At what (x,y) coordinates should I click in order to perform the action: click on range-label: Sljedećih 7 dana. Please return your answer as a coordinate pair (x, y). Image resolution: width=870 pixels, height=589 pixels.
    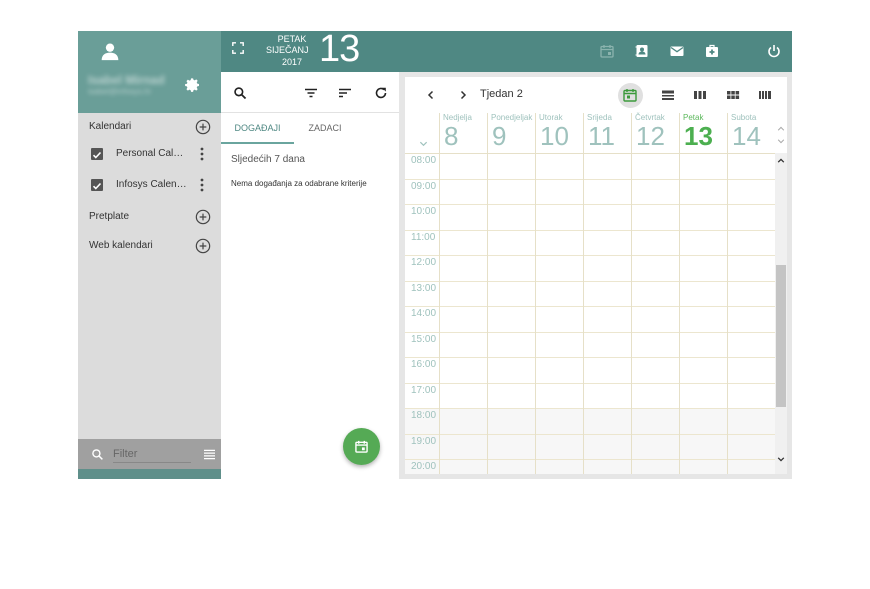
    Looking at the image, I should click on (268, 159).